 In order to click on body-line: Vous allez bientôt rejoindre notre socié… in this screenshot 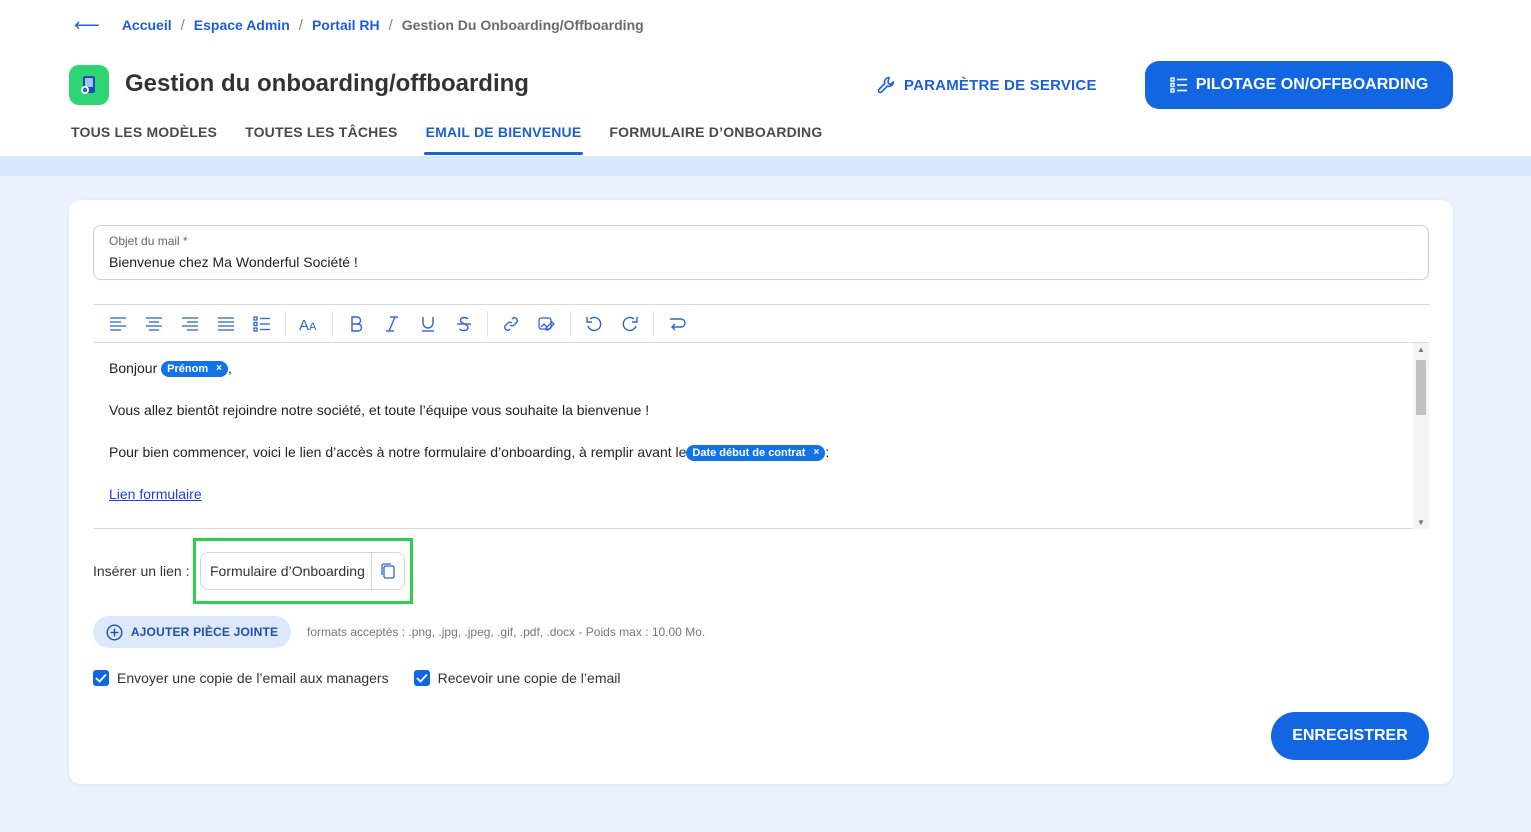, I will do `click(379, 410)`.